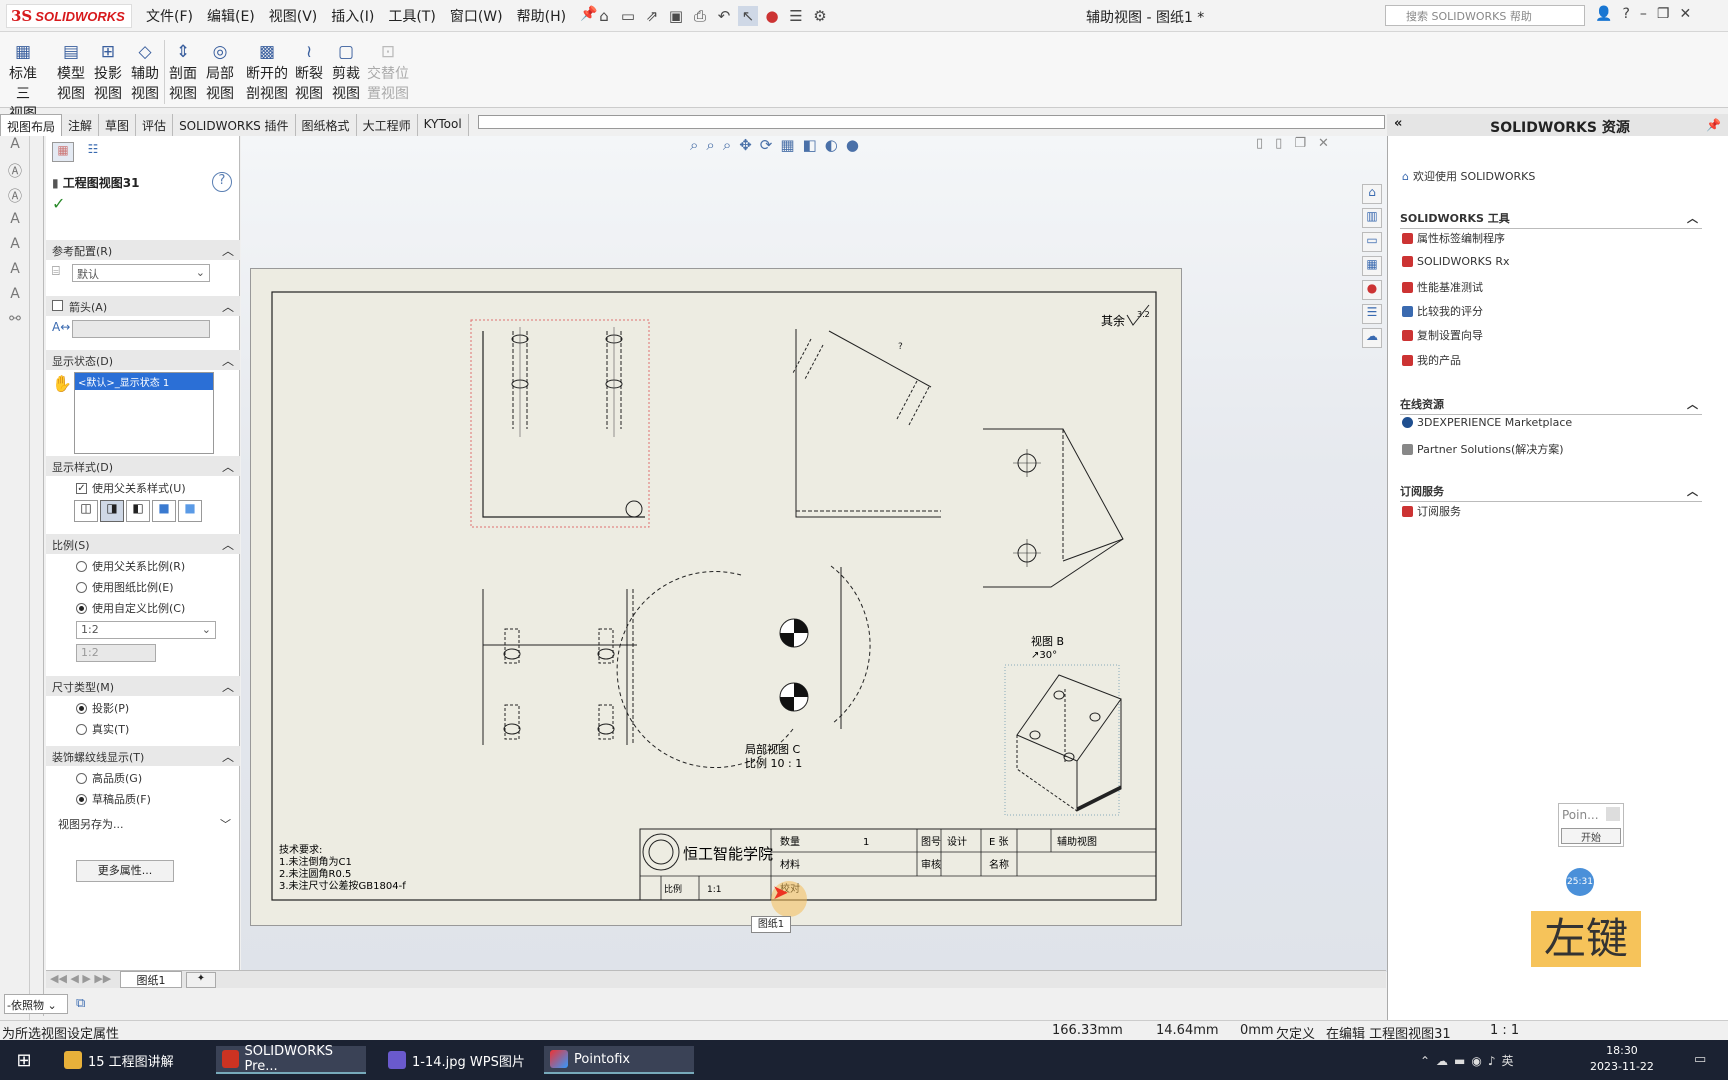 This screenshot has height=1080, width=1728. Describe the element at coordinates (130, 608) in the screenshot. I see `scale-option-custom: 使用自定义比例(C)` at that location.